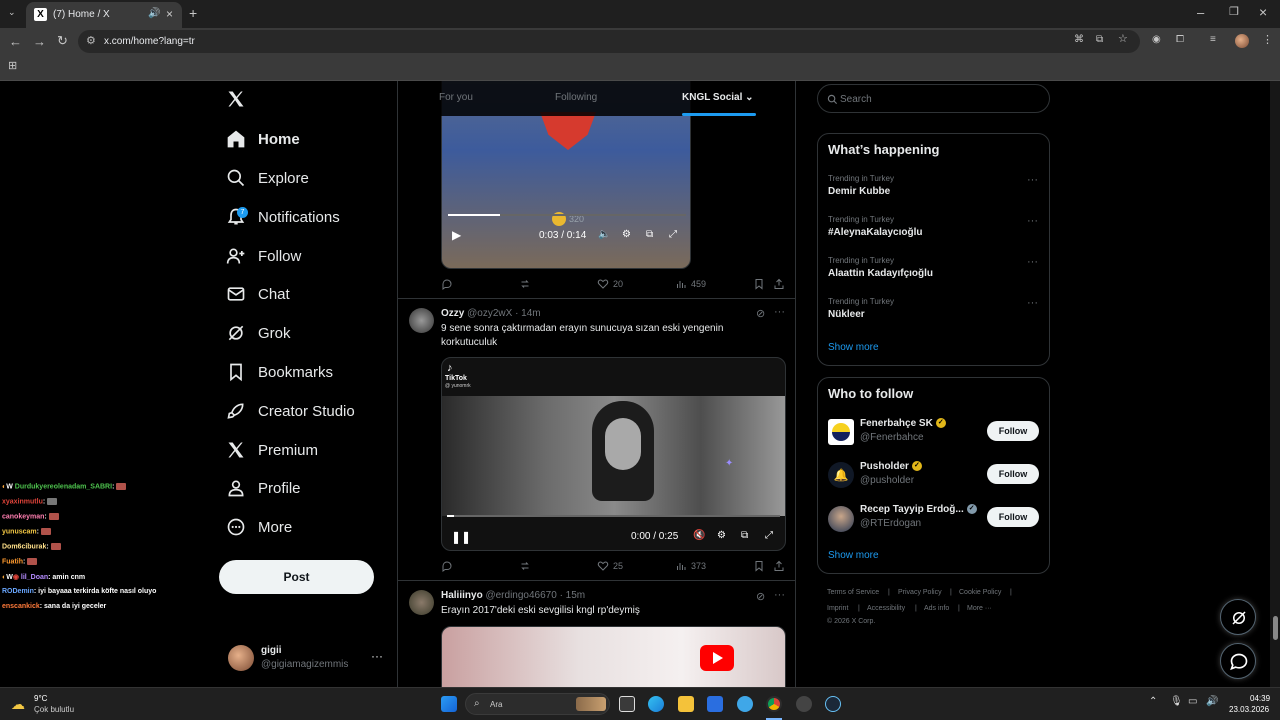 This screenshot has width=1280, height=720. Describe the element at coordinates (236, 99) in the screenshot. I see `x-logo-icon` at that location.